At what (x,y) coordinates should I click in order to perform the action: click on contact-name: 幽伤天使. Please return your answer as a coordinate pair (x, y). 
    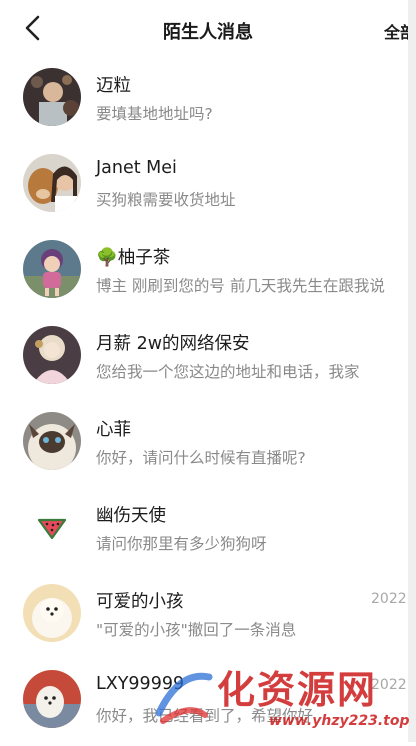
    Looking at the image, I should click on (131, 516).